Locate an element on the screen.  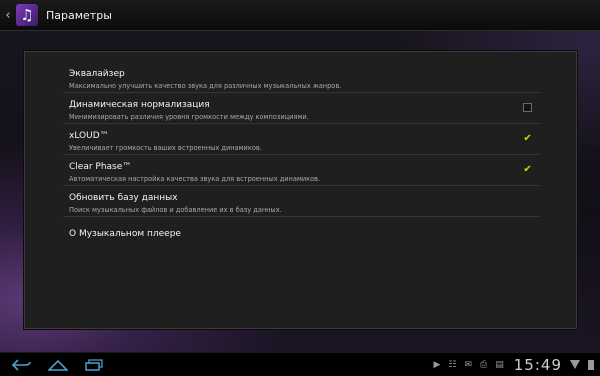
music-note-icon: ♫ is located at coordinates (27, 15).